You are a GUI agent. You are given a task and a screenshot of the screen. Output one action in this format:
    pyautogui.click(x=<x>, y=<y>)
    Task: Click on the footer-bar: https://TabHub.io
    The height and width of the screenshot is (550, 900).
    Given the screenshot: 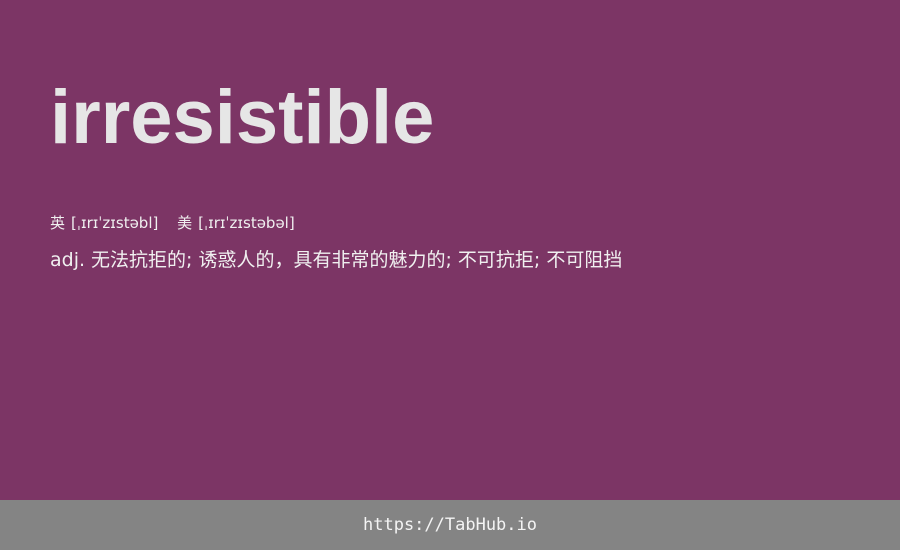 What is the action you would take?
    pyautogui.click(x=450, y=525)
    